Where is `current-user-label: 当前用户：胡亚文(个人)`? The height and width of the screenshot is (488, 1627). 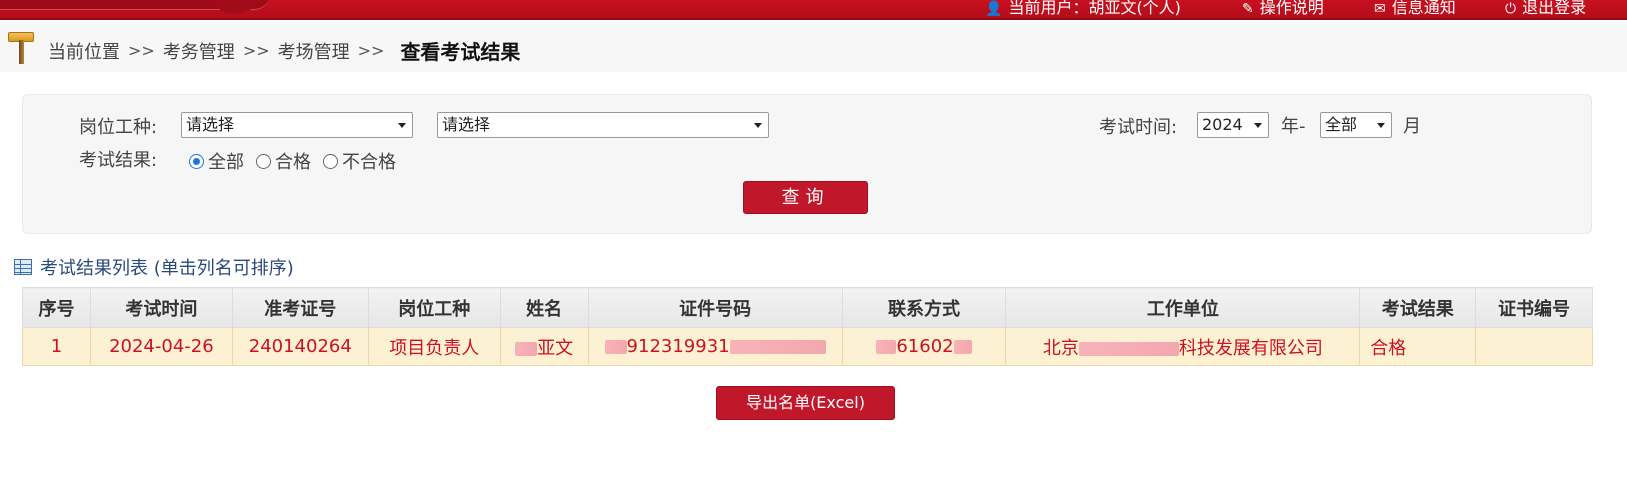
current-user-label: 当前用户：胡亚文(个人) is located at coordinates (1094, 8).